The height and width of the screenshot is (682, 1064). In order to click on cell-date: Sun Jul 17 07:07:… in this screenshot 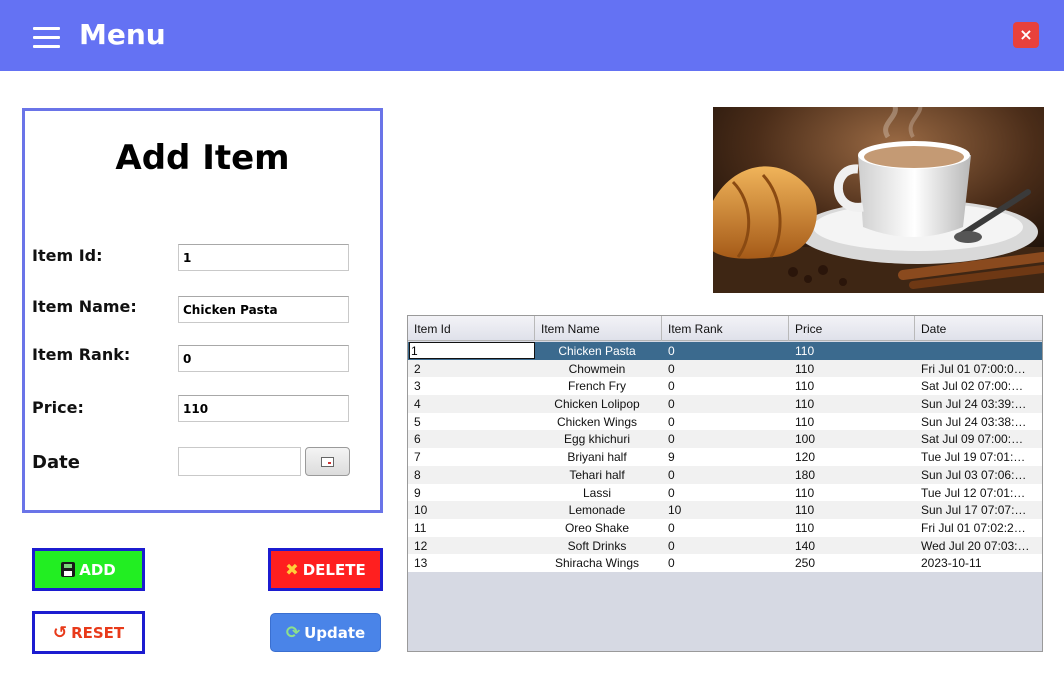, I will do `click(974, 510)`.